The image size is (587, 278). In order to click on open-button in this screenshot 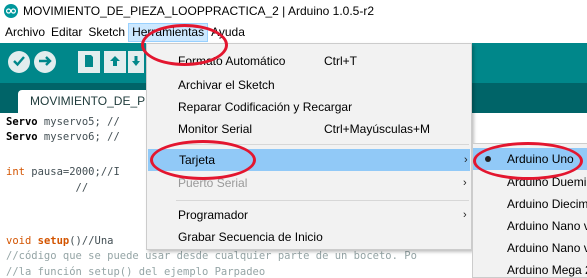, I will do `click(115, 62)`.